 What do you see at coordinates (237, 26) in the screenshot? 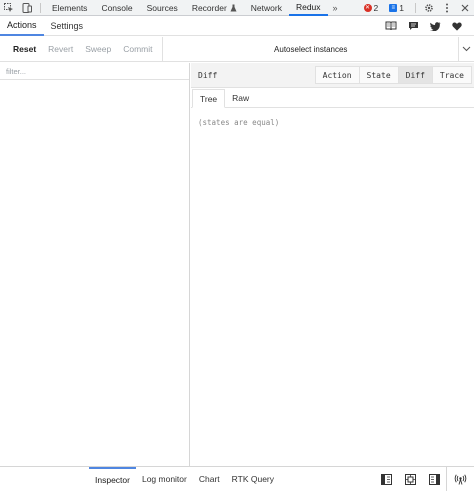
I see `redux-header: Actions Settings` at bounding box center [237, 26].